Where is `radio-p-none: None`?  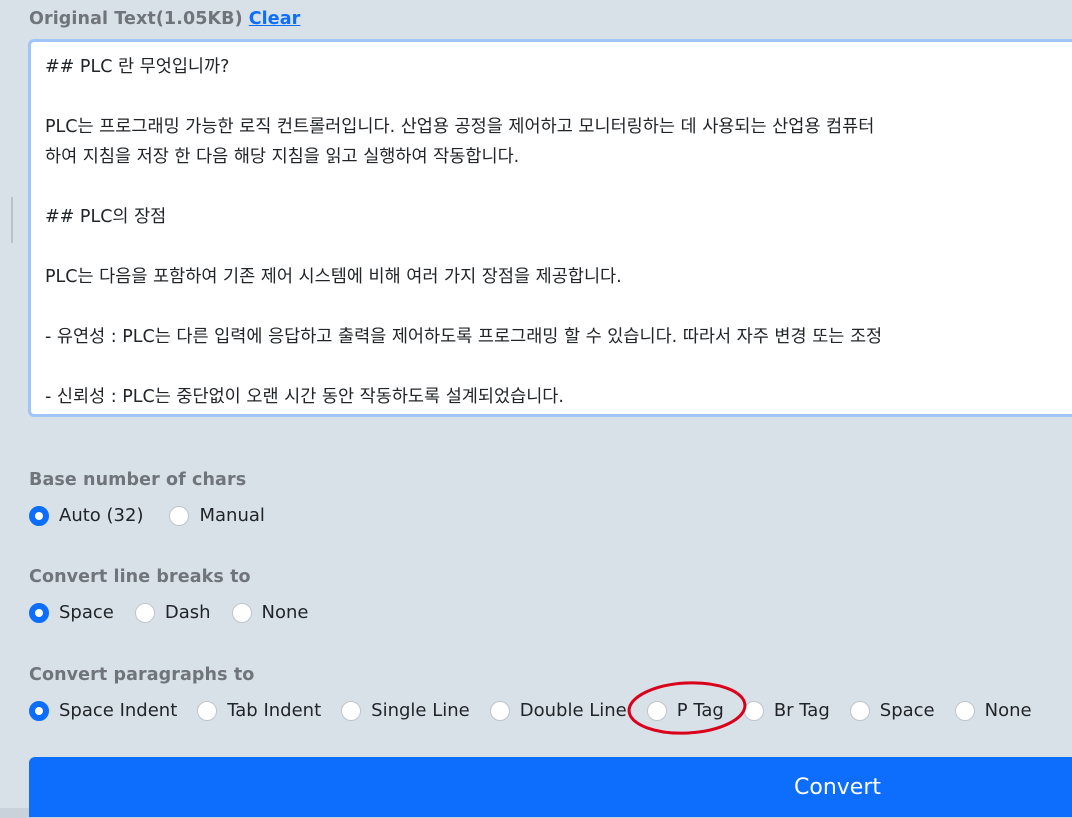
radio-p-none: None is located at coordinates (993, 710).